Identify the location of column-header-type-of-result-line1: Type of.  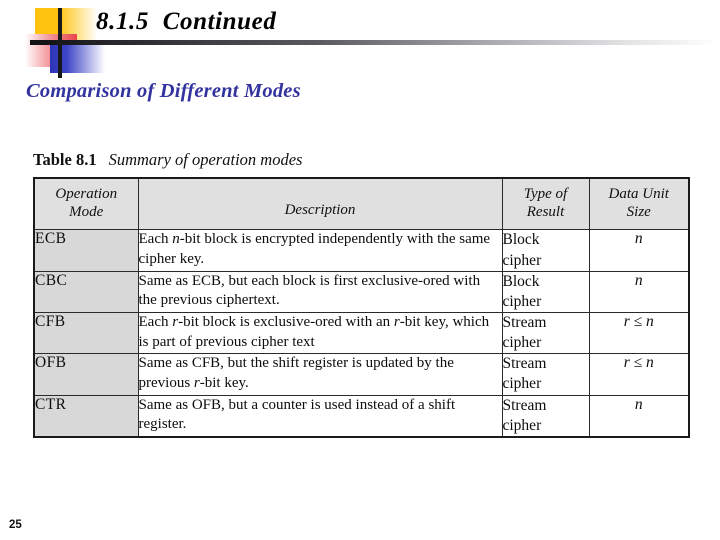
(545, 194).